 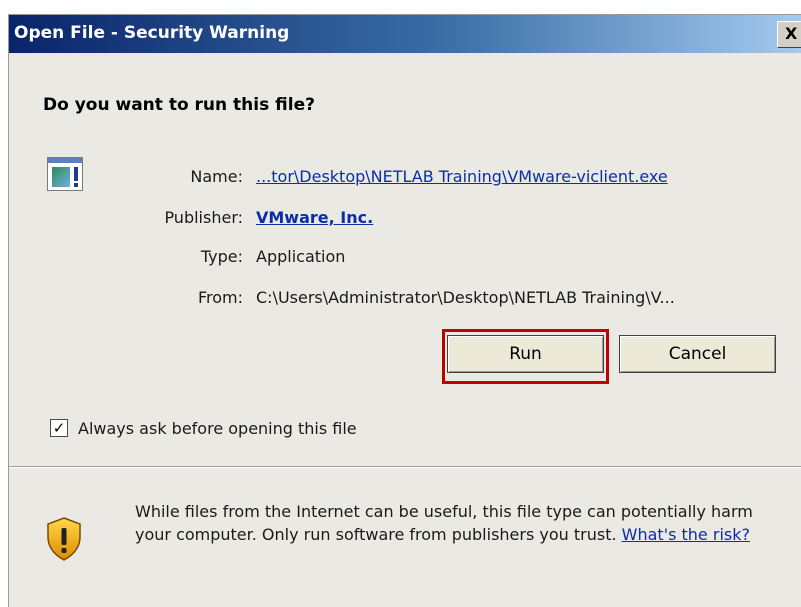 I want to click on section-divider, so click(x=405, y=467).